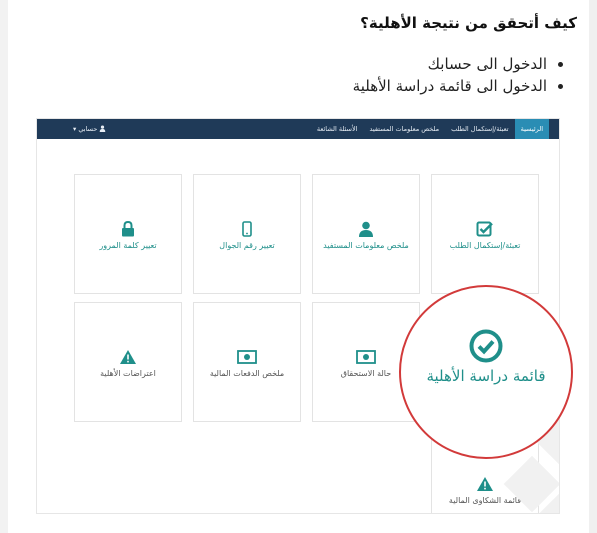  What do you see at coordinates (4, 266) in the screenshot?
I see `left-margin-stripe` at bounding box center [4, 266].